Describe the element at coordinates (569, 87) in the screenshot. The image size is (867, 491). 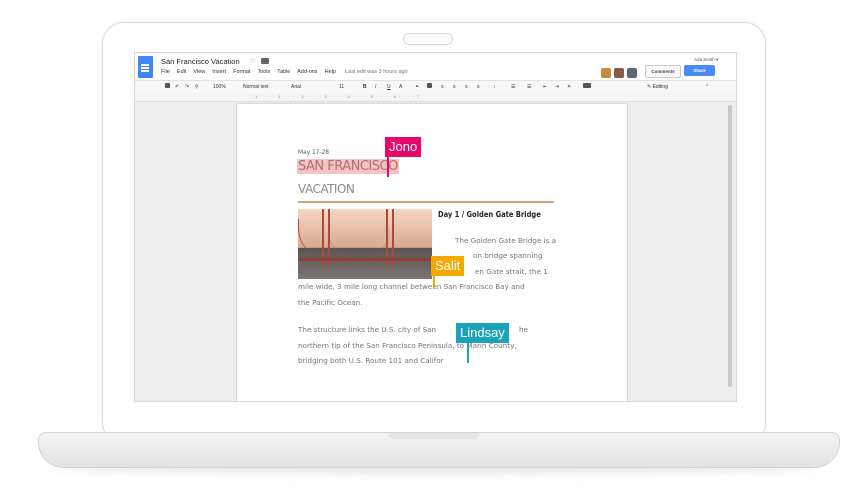
I see `clear-format-icon: ✕` at that location.